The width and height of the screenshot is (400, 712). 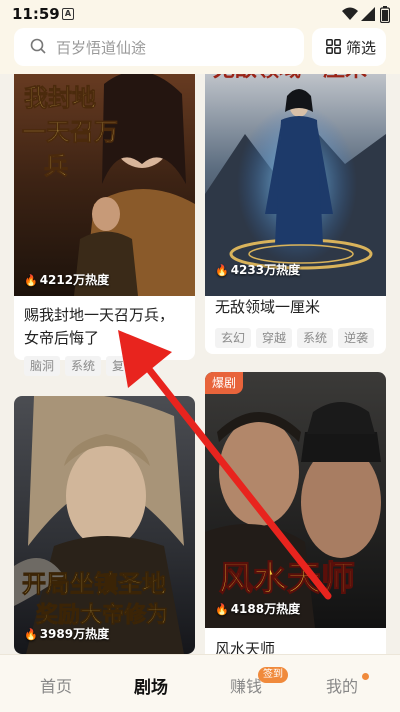 I want to click on tag: 复, so click(x=118, y=366).